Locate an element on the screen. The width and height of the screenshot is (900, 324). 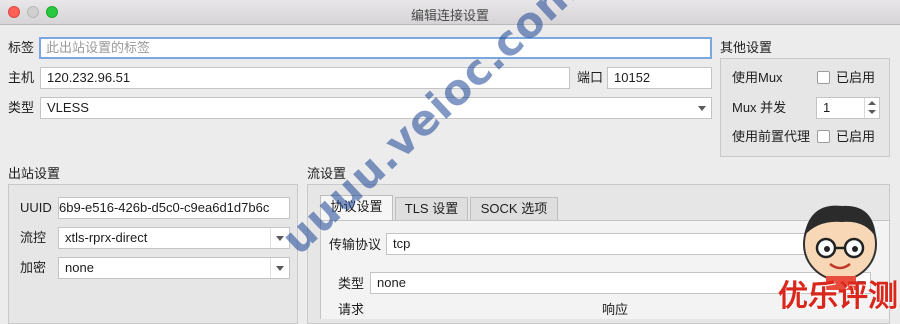
header-type-value: none is located at coordinates (391, 282).